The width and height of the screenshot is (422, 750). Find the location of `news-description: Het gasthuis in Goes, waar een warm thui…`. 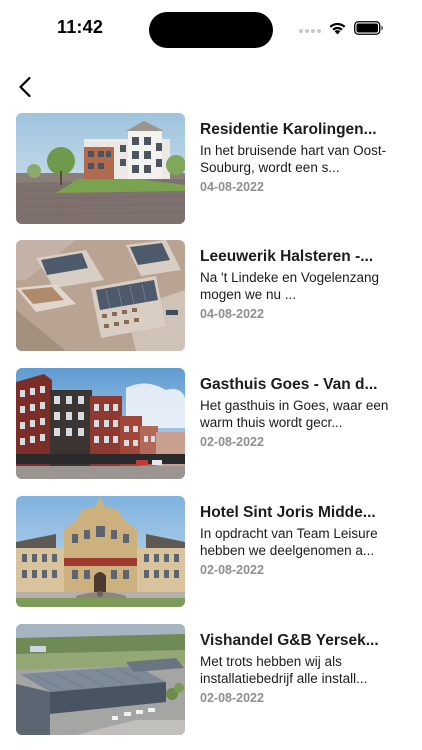

news-description: Het gasthuis in Goes, waar een warm thui… is located at coordinates (294, 414).